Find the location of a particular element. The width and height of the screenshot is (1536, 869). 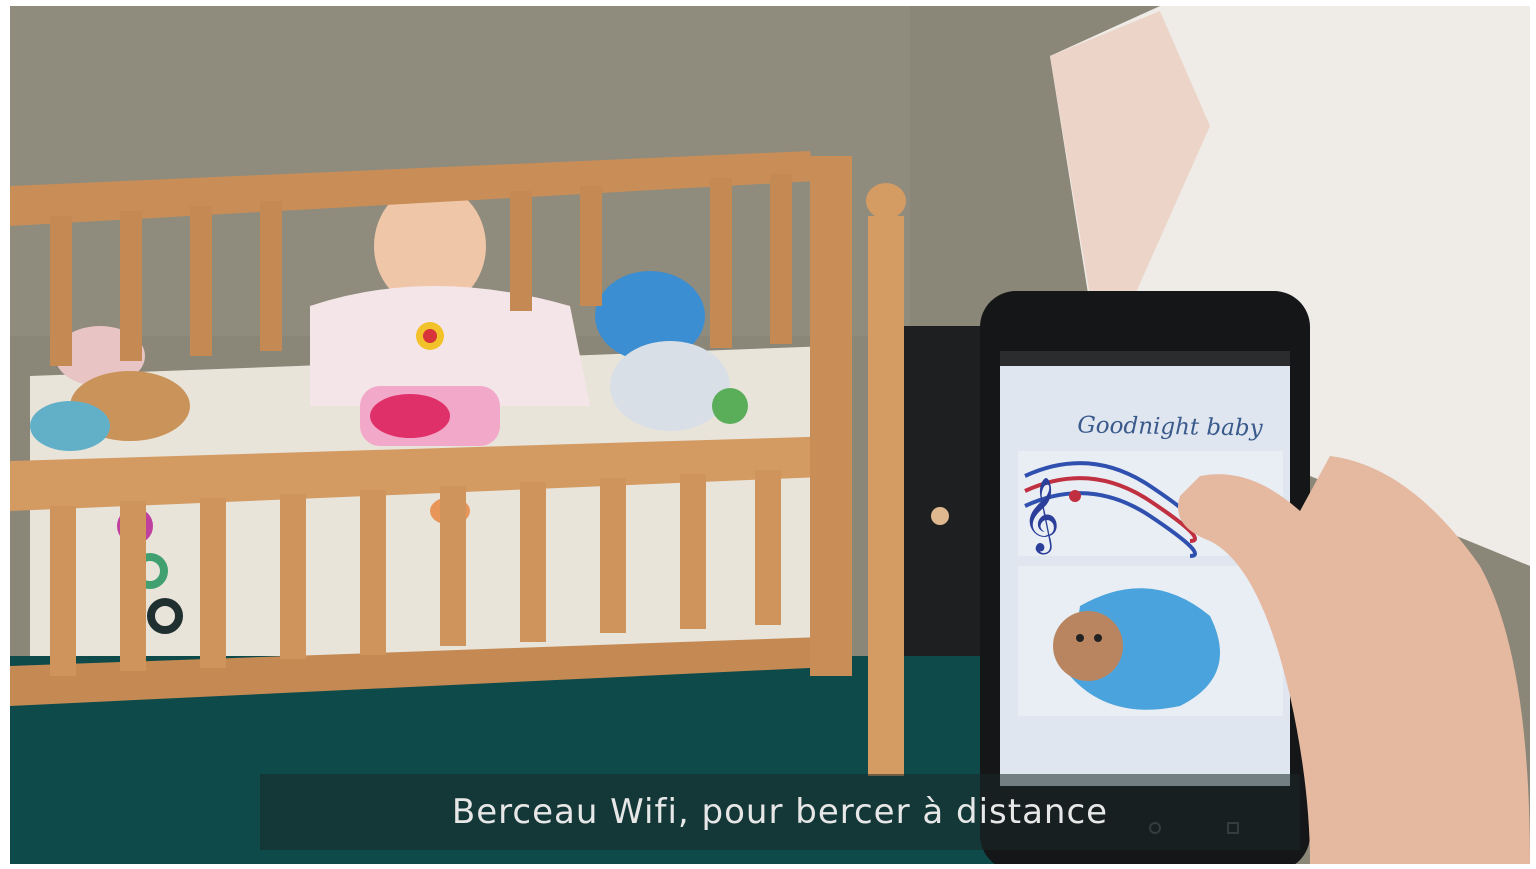

video-subtitle: Berceau Wifi, pour bercer à distance is located at coordinates (780, 812).